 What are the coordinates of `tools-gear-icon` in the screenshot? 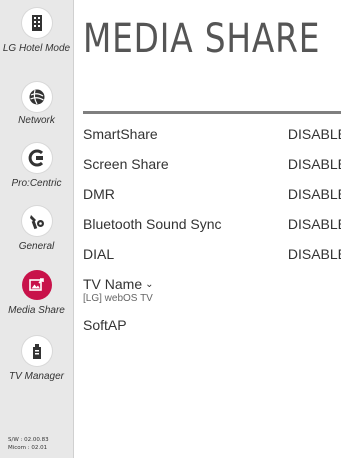 It's located at (36, 221).